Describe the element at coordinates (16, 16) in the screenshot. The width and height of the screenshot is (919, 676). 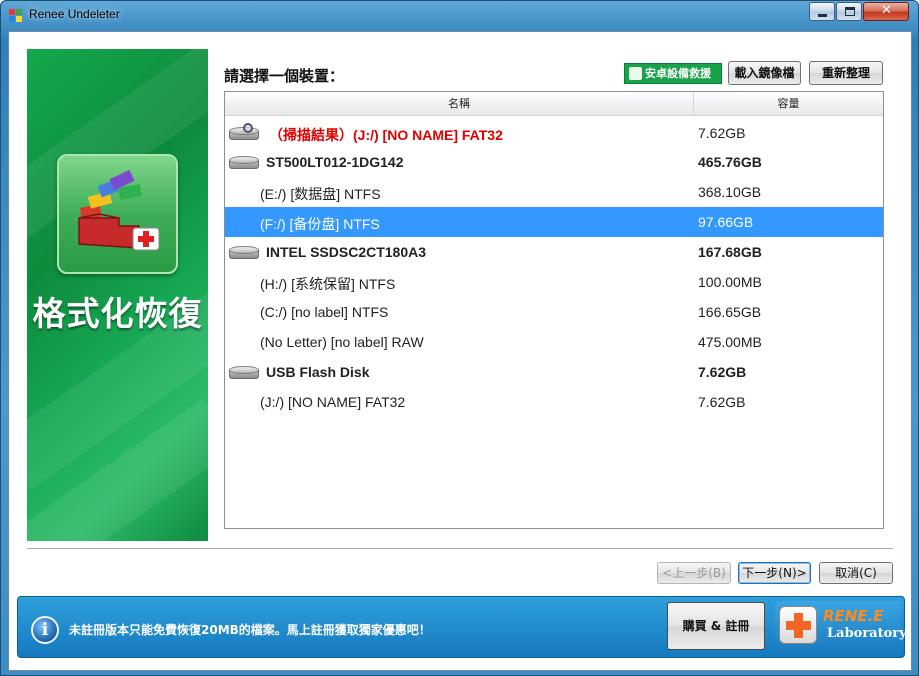
I see `app-icon` at that location.